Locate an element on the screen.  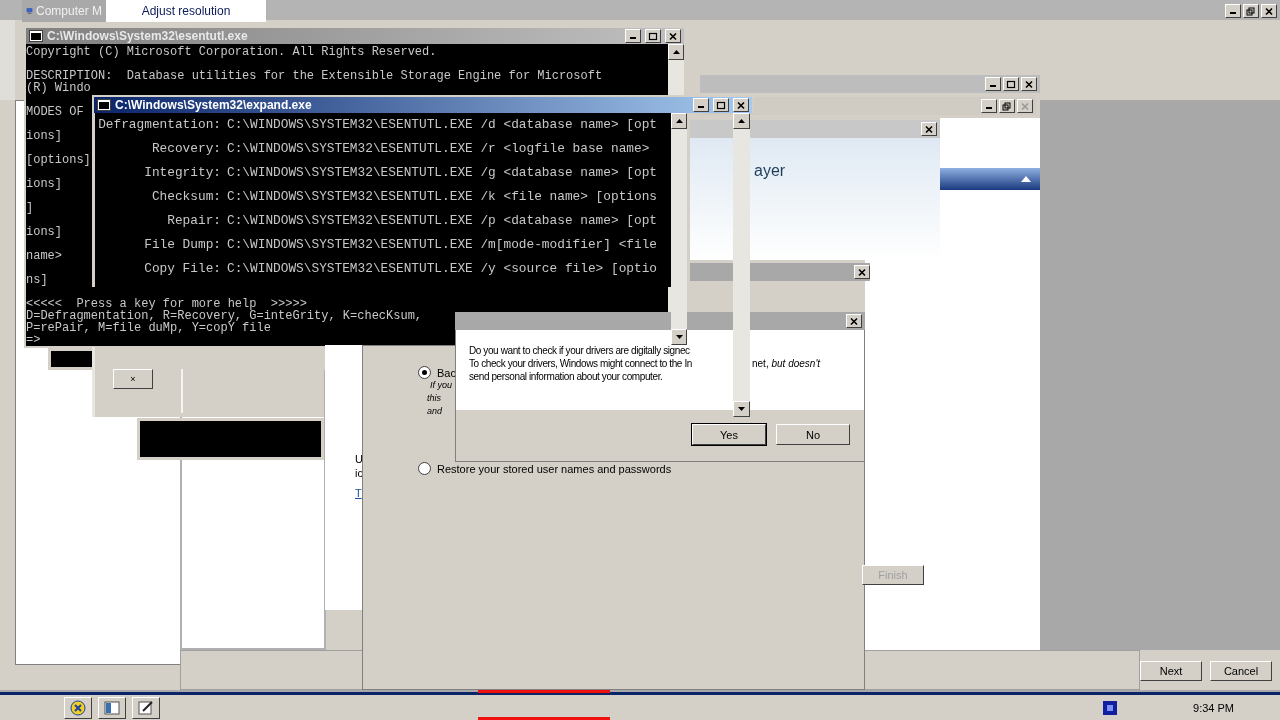
pencil-icon is located at coordinates (146, 707).